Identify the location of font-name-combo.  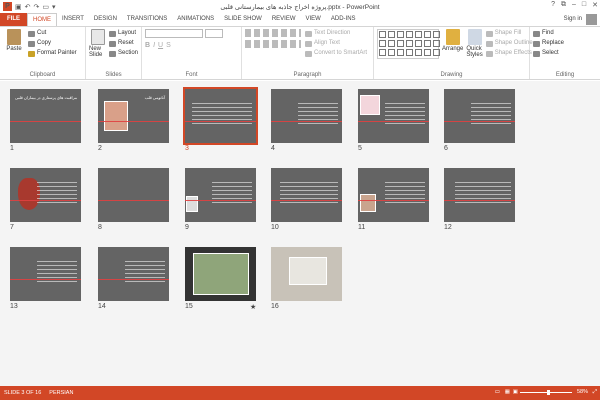
(174, 33).